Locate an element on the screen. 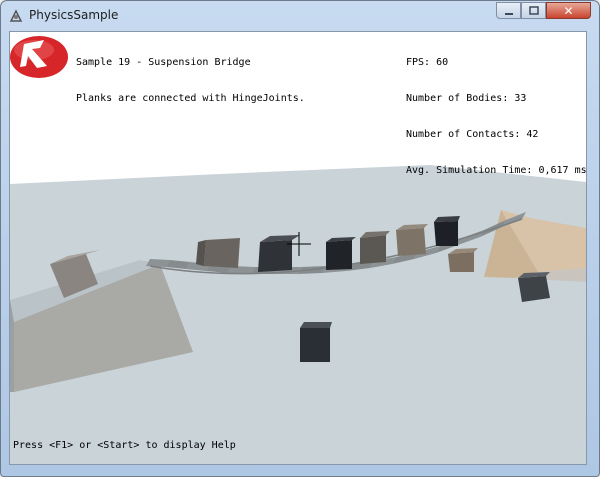 The height and width of the screenshot is (477, 600). help-hint: Press <F1> or <Start> to display Help is located at coordinates (124, 445).